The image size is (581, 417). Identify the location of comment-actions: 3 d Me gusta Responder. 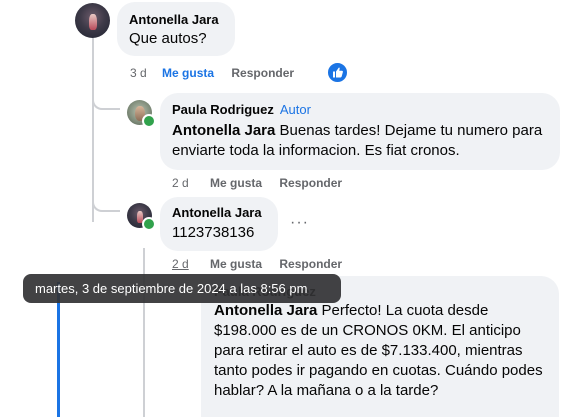
(219, 73).